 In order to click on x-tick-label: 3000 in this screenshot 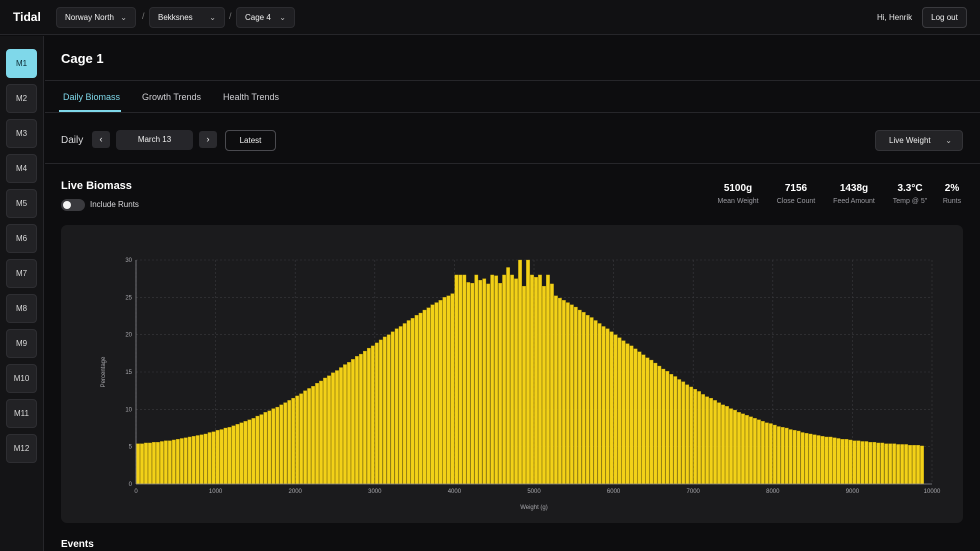, I will do `click(375, 492)`.